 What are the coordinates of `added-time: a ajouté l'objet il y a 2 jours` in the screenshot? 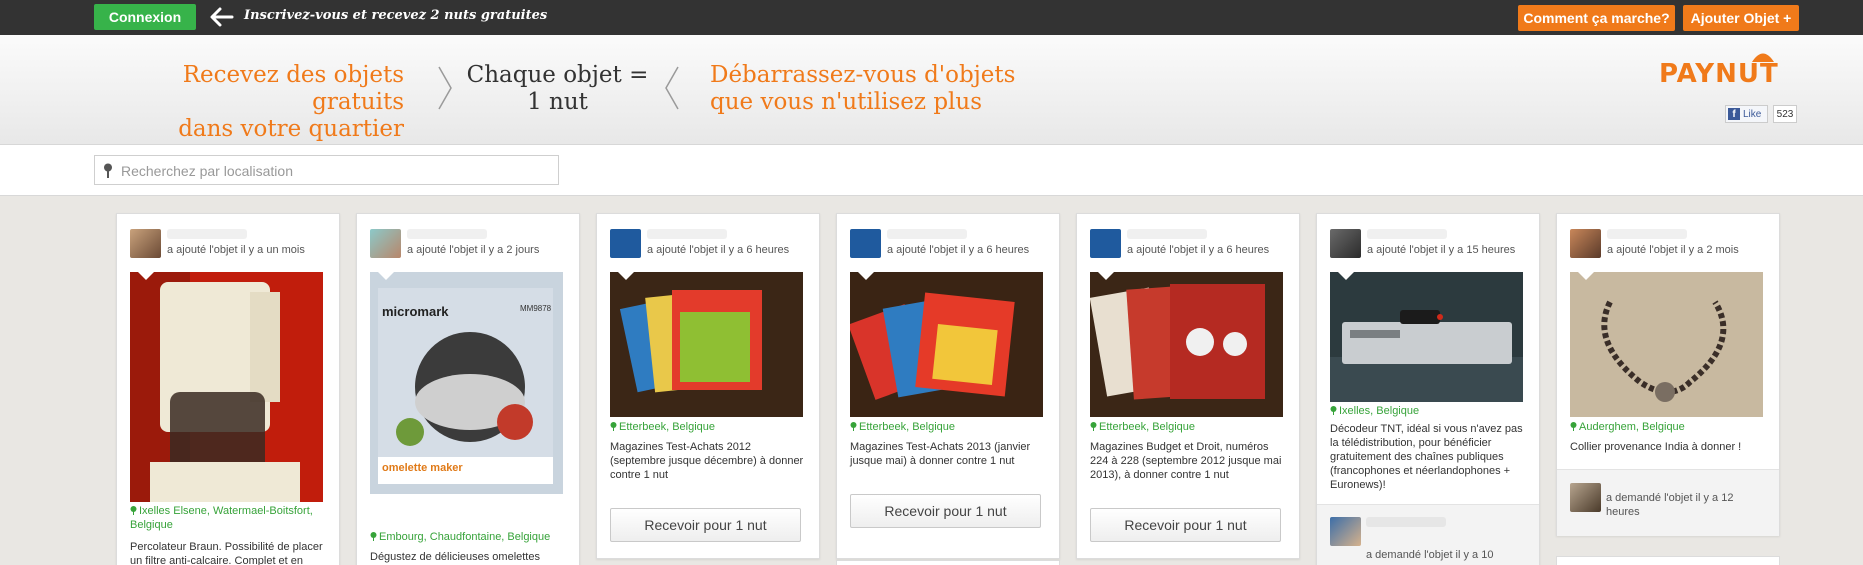 It's located at (473, 250).